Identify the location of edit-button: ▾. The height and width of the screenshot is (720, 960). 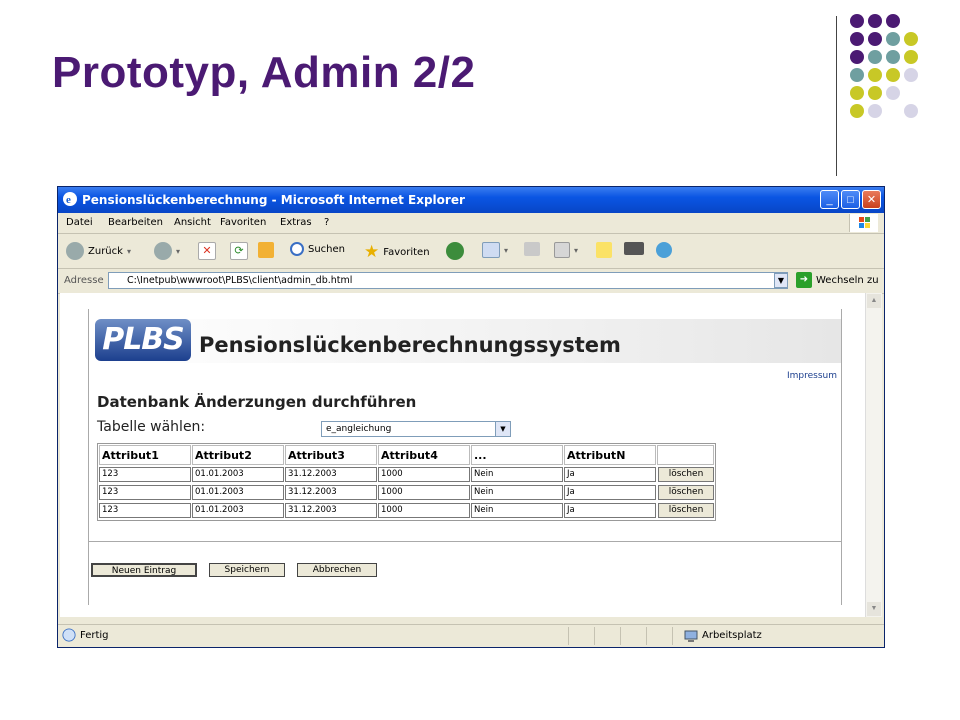
(566, 250).